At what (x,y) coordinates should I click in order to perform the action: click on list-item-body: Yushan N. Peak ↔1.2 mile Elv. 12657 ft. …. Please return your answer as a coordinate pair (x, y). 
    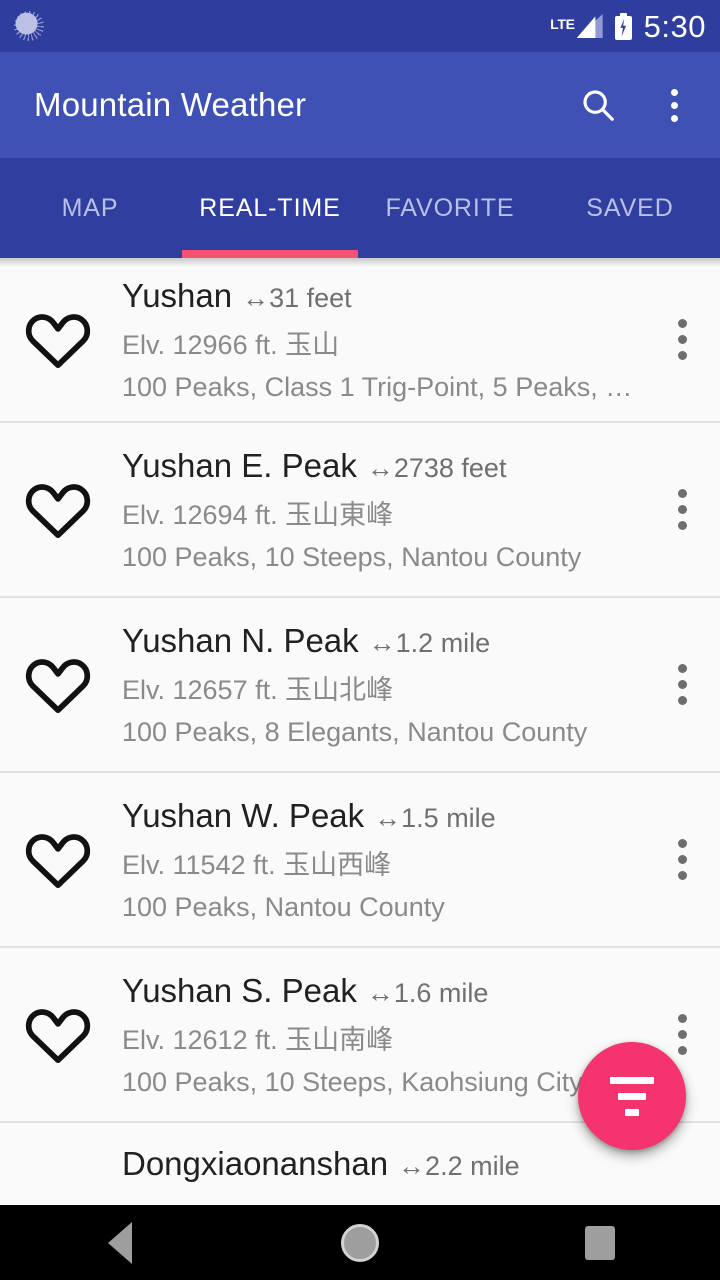
    Looking at the image, I should click on (369, 685).